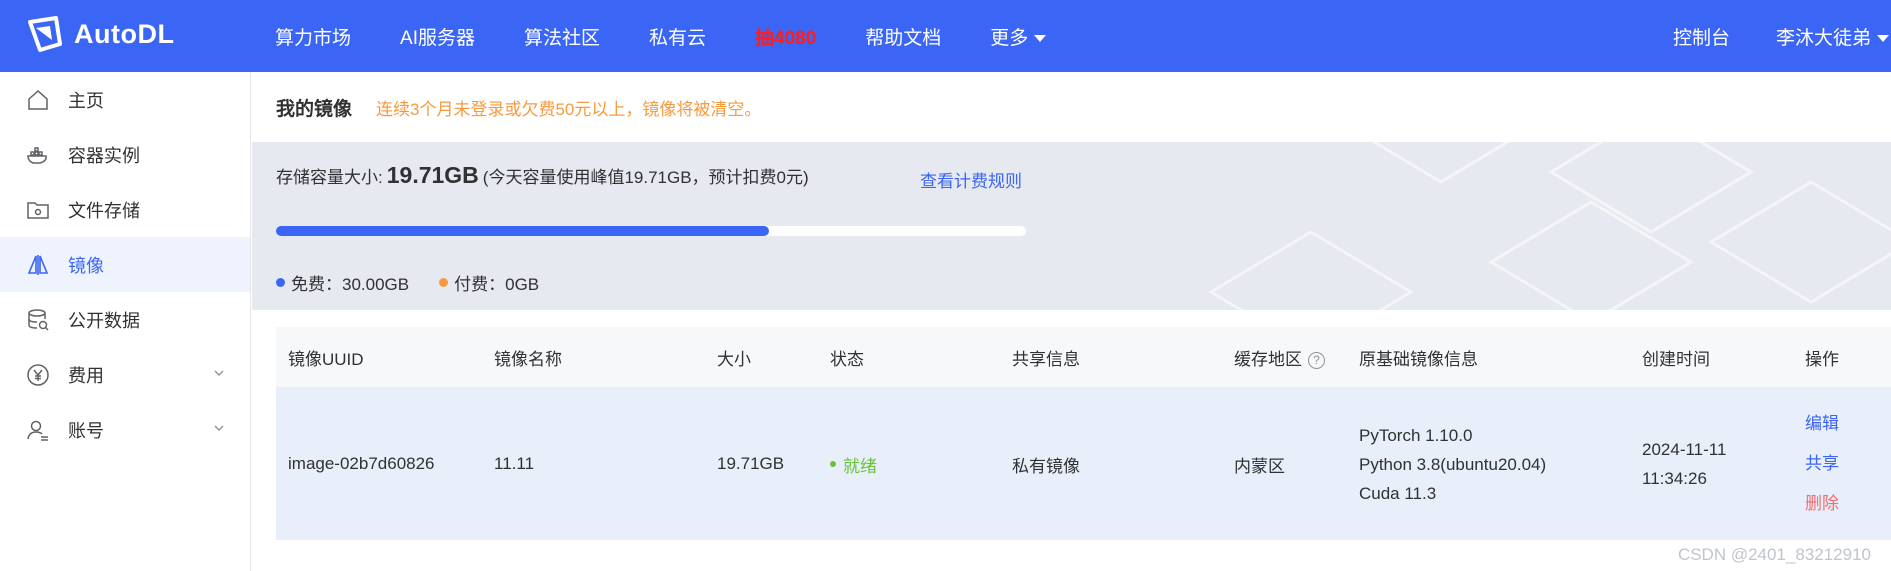 Image resolution: width=1891 pixels, height=571 pixels. I want to click on sidebar-item-home: 主页, so click(125, 99).